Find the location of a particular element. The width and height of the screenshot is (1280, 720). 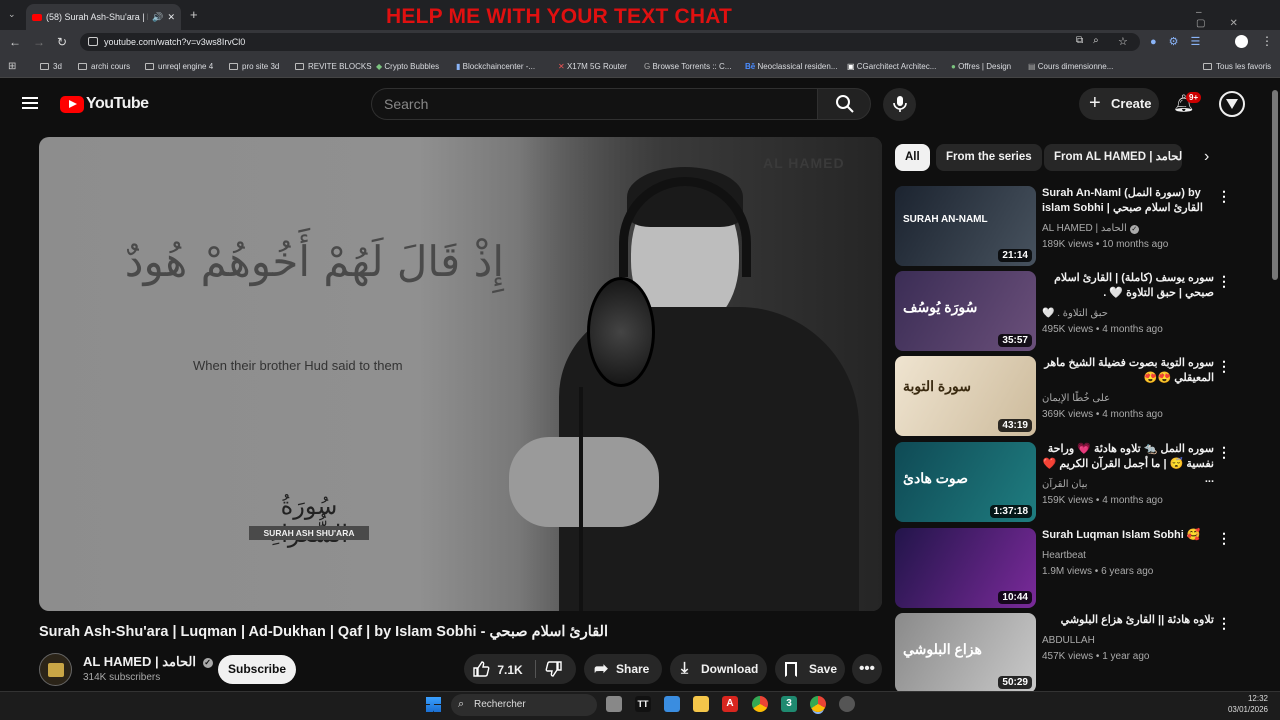

verified-icon: ✓ is located at coordinates (207, 663).